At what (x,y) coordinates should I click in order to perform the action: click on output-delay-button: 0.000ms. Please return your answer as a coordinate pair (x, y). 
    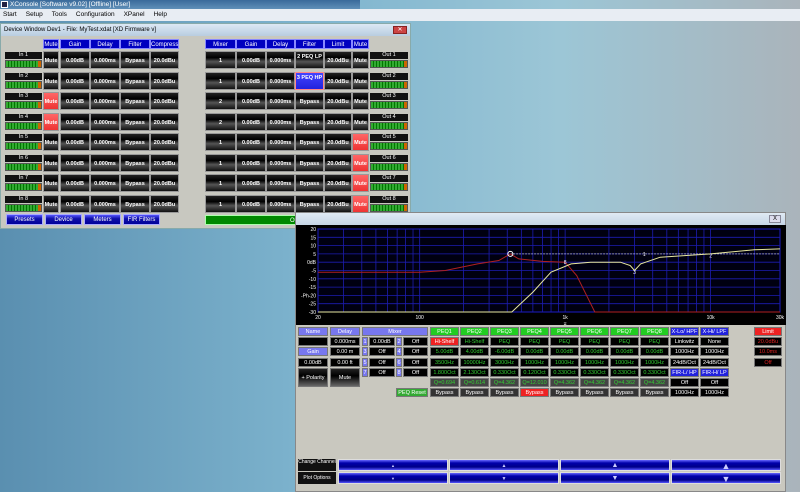
    Looking at the image, I should click on (280, 203).